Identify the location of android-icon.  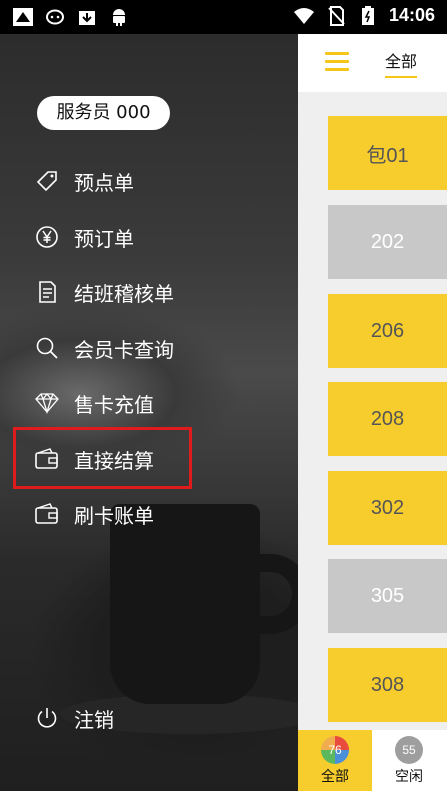
(119, 17).